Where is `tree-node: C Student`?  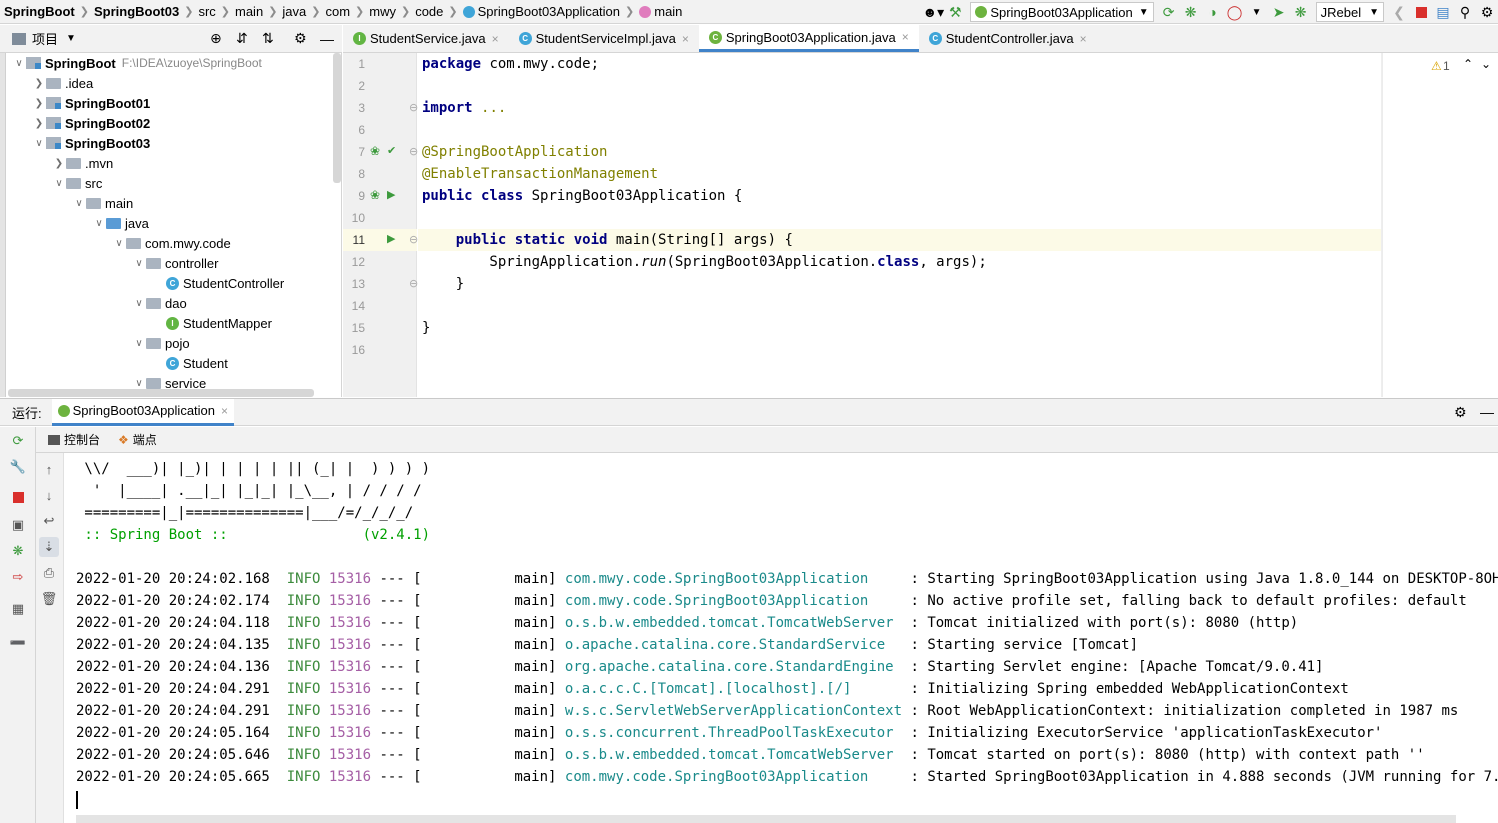 tree-node: C Student is located at coordinates (190, 363).